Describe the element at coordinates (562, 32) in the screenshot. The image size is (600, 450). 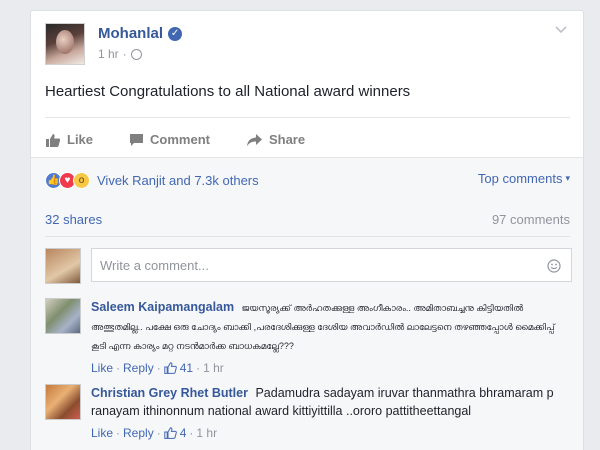
I see `chevron-down-icon` at that location.